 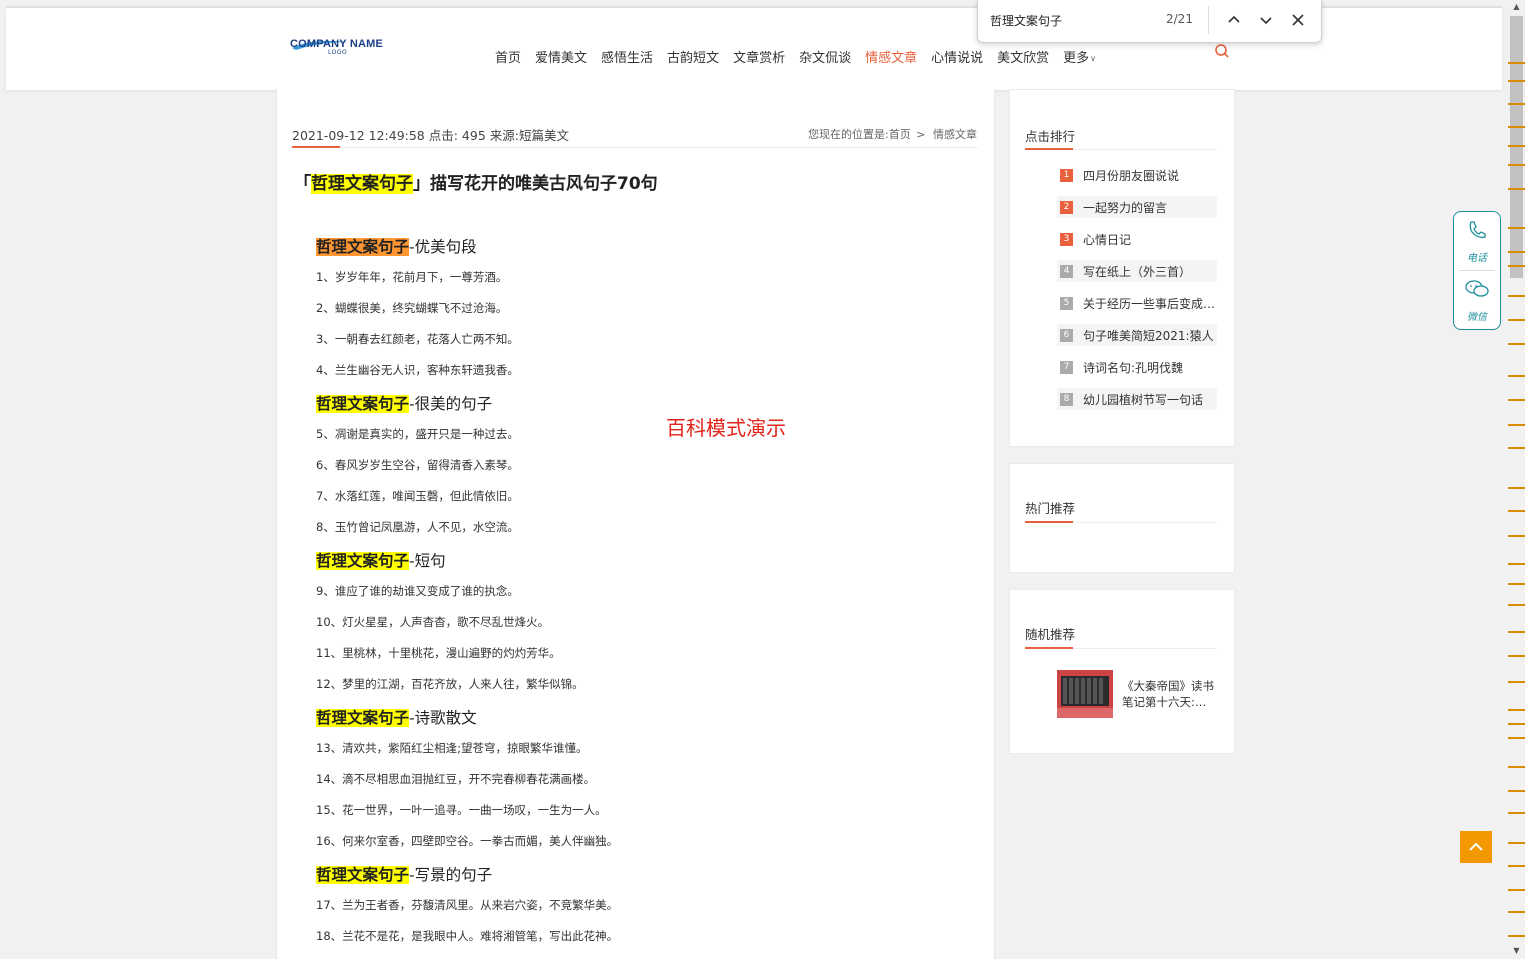 I want to click on breadcrumb-prefix: 您现在的位置是:, so click(x=848, y=134).